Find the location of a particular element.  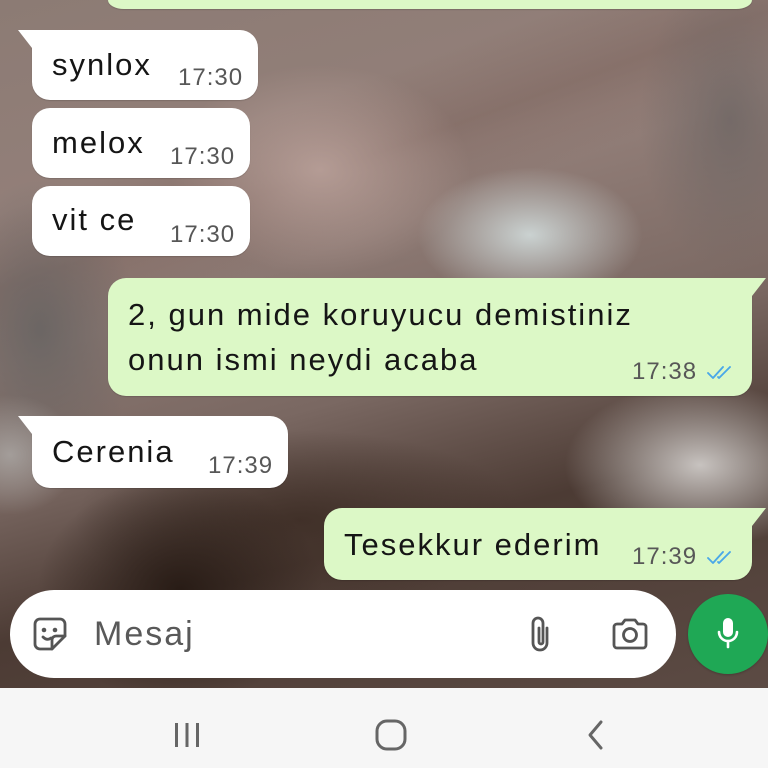

incoming-message-bubble: melox 17:30 is located at coordinates (141, 143).